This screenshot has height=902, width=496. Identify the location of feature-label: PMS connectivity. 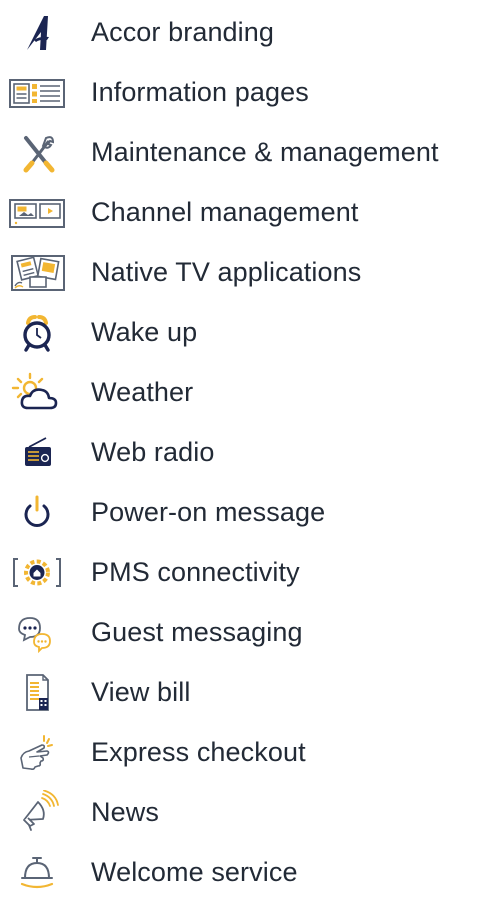
(195, 572).